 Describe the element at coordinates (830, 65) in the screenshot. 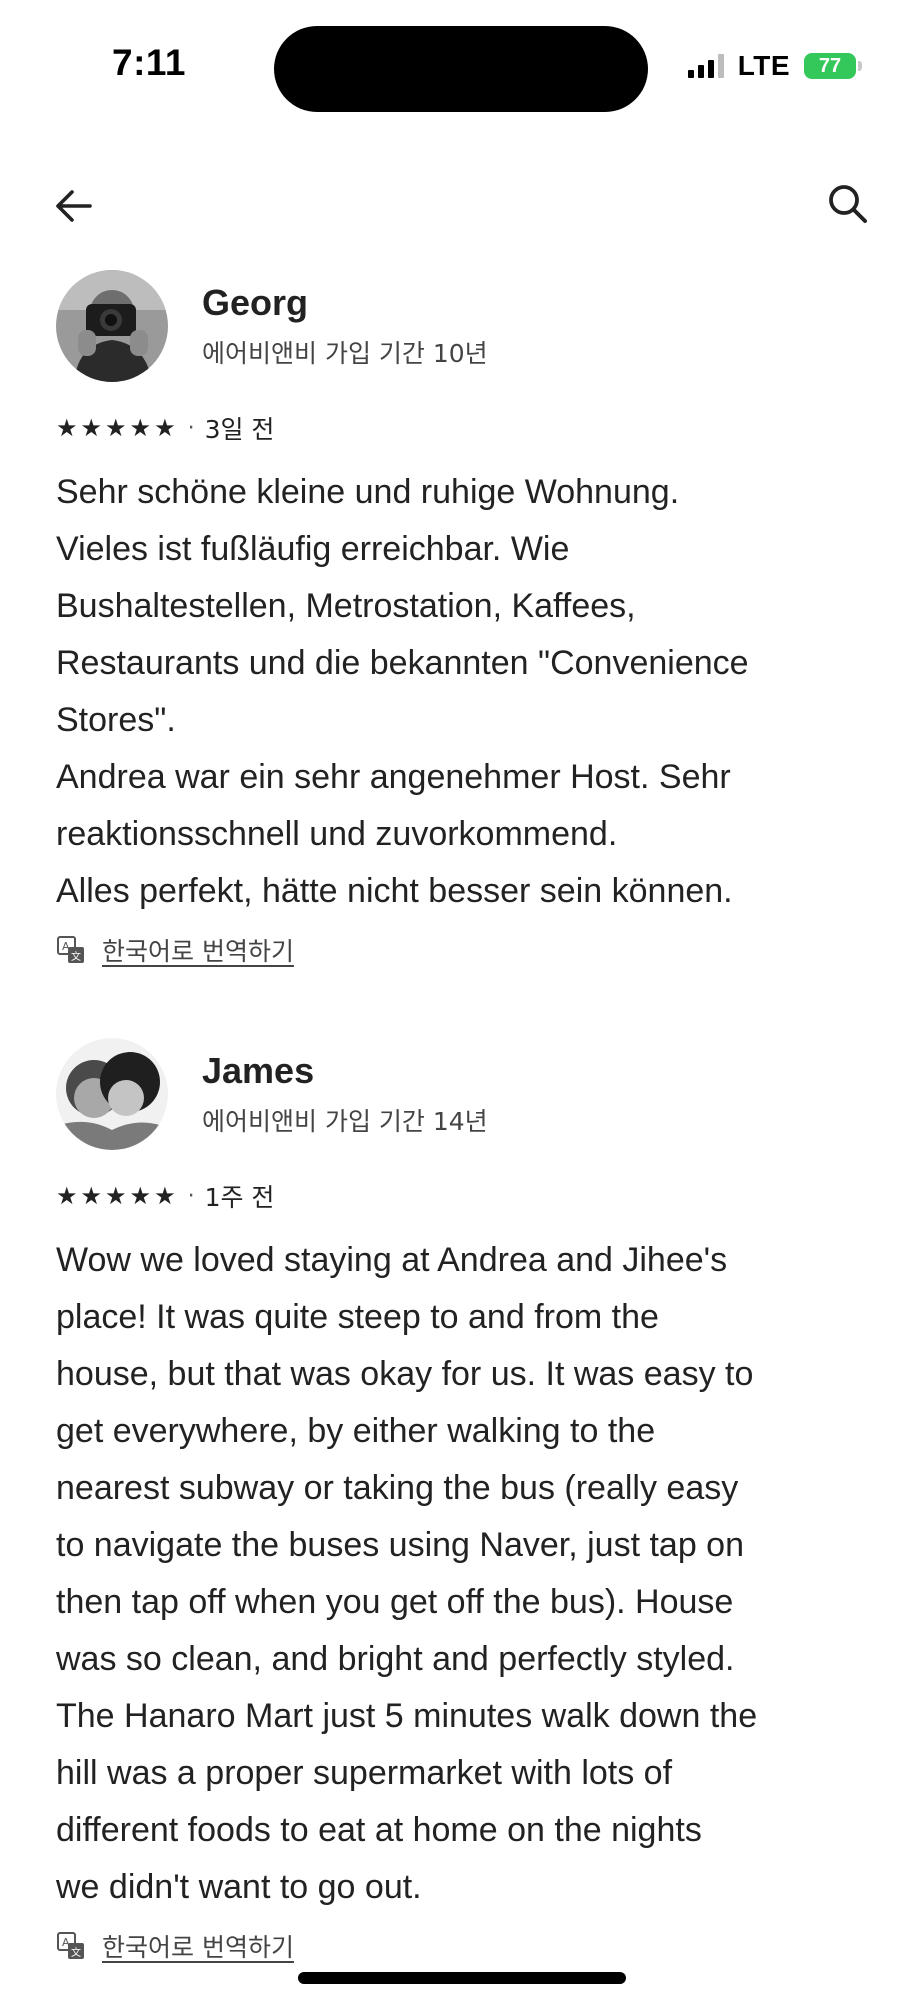

I see `battery-level: 77` at that location.